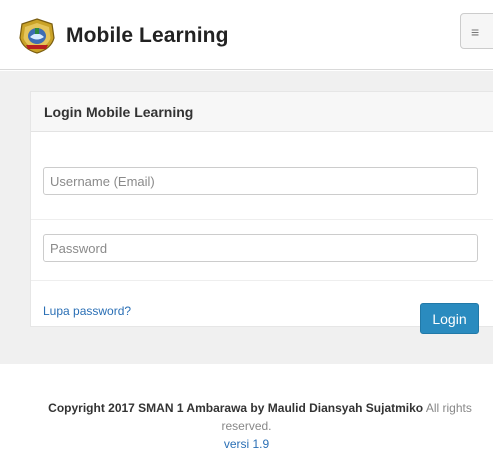 Image resolution: width=493 pixels, height=452 pixels. I want to click on menu-toggle-button: ≡, so click(476, 31).